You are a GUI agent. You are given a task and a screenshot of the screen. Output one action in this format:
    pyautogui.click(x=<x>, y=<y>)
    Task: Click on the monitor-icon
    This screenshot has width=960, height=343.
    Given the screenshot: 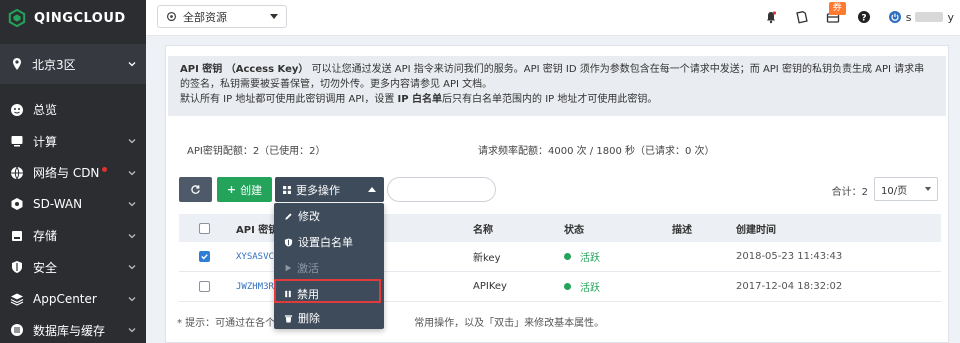 What is the action you would take?
    pyautogui.click(x=17, y=141)
    